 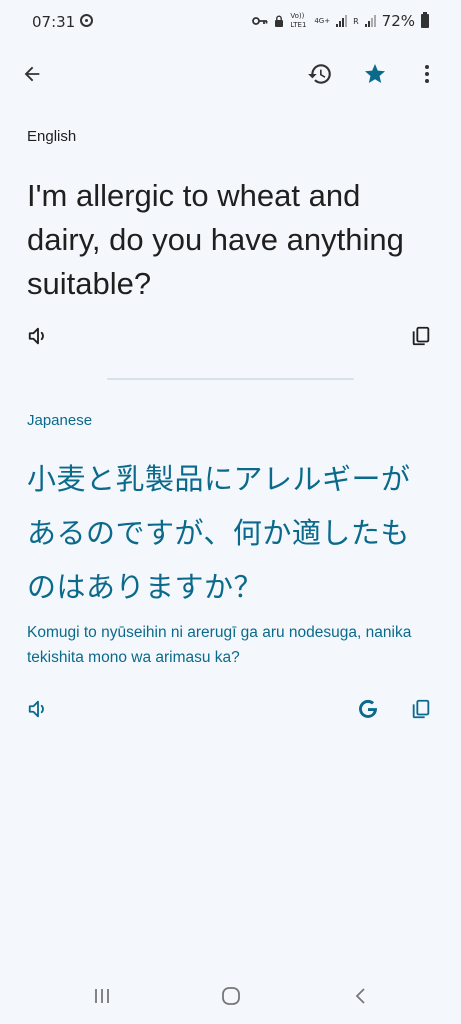 What do you see at coordinates (356, 21) in the screenshot?
I see `roaming-indicator: R` at bounding box center [356, 21].